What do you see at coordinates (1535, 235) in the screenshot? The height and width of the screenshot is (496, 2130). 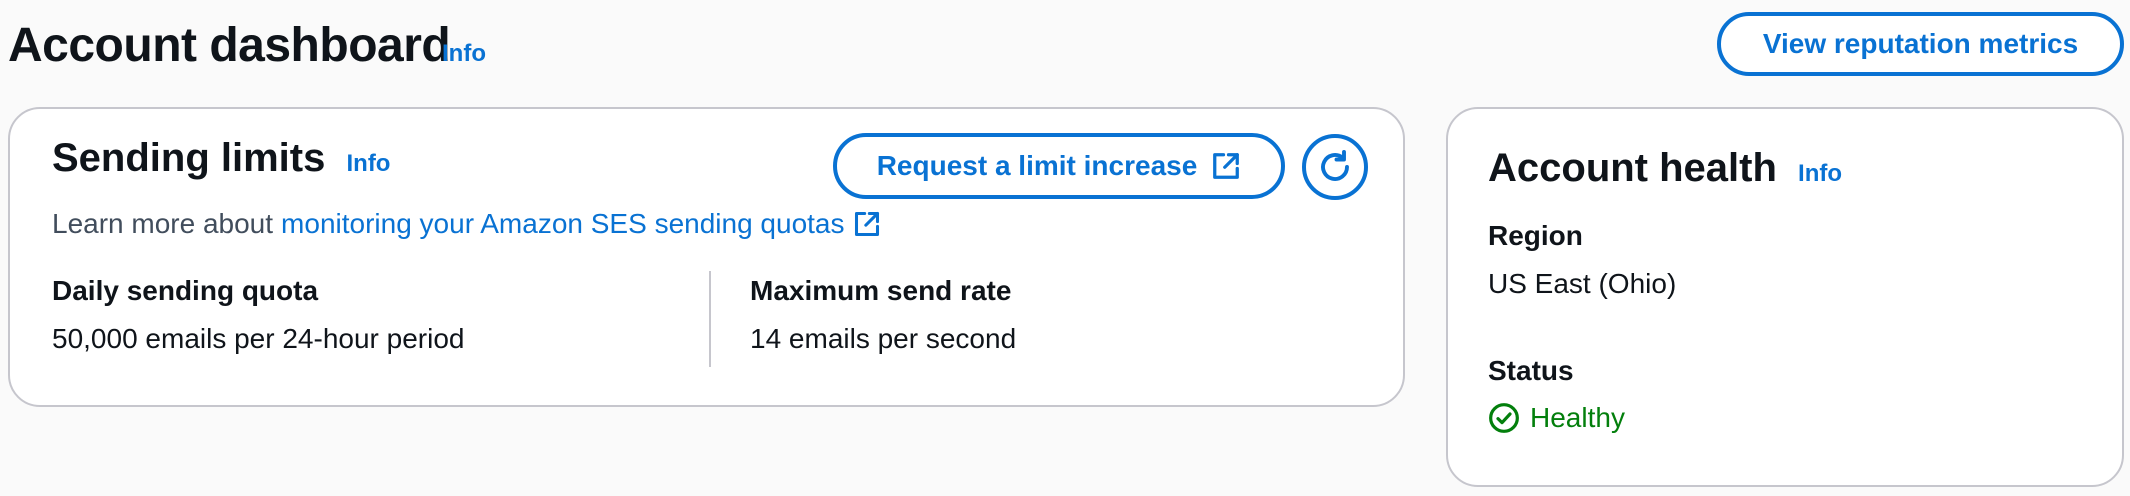 I see `region-label: Region` at bounding box center [1535, 235].